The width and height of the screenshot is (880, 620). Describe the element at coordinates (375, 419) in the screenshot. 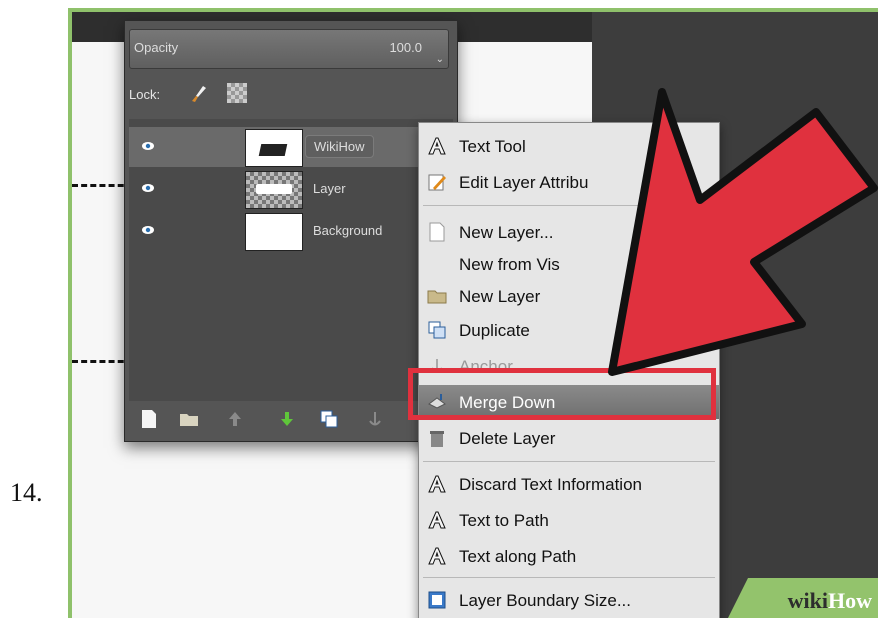

I see `anchor-icon` at that location.